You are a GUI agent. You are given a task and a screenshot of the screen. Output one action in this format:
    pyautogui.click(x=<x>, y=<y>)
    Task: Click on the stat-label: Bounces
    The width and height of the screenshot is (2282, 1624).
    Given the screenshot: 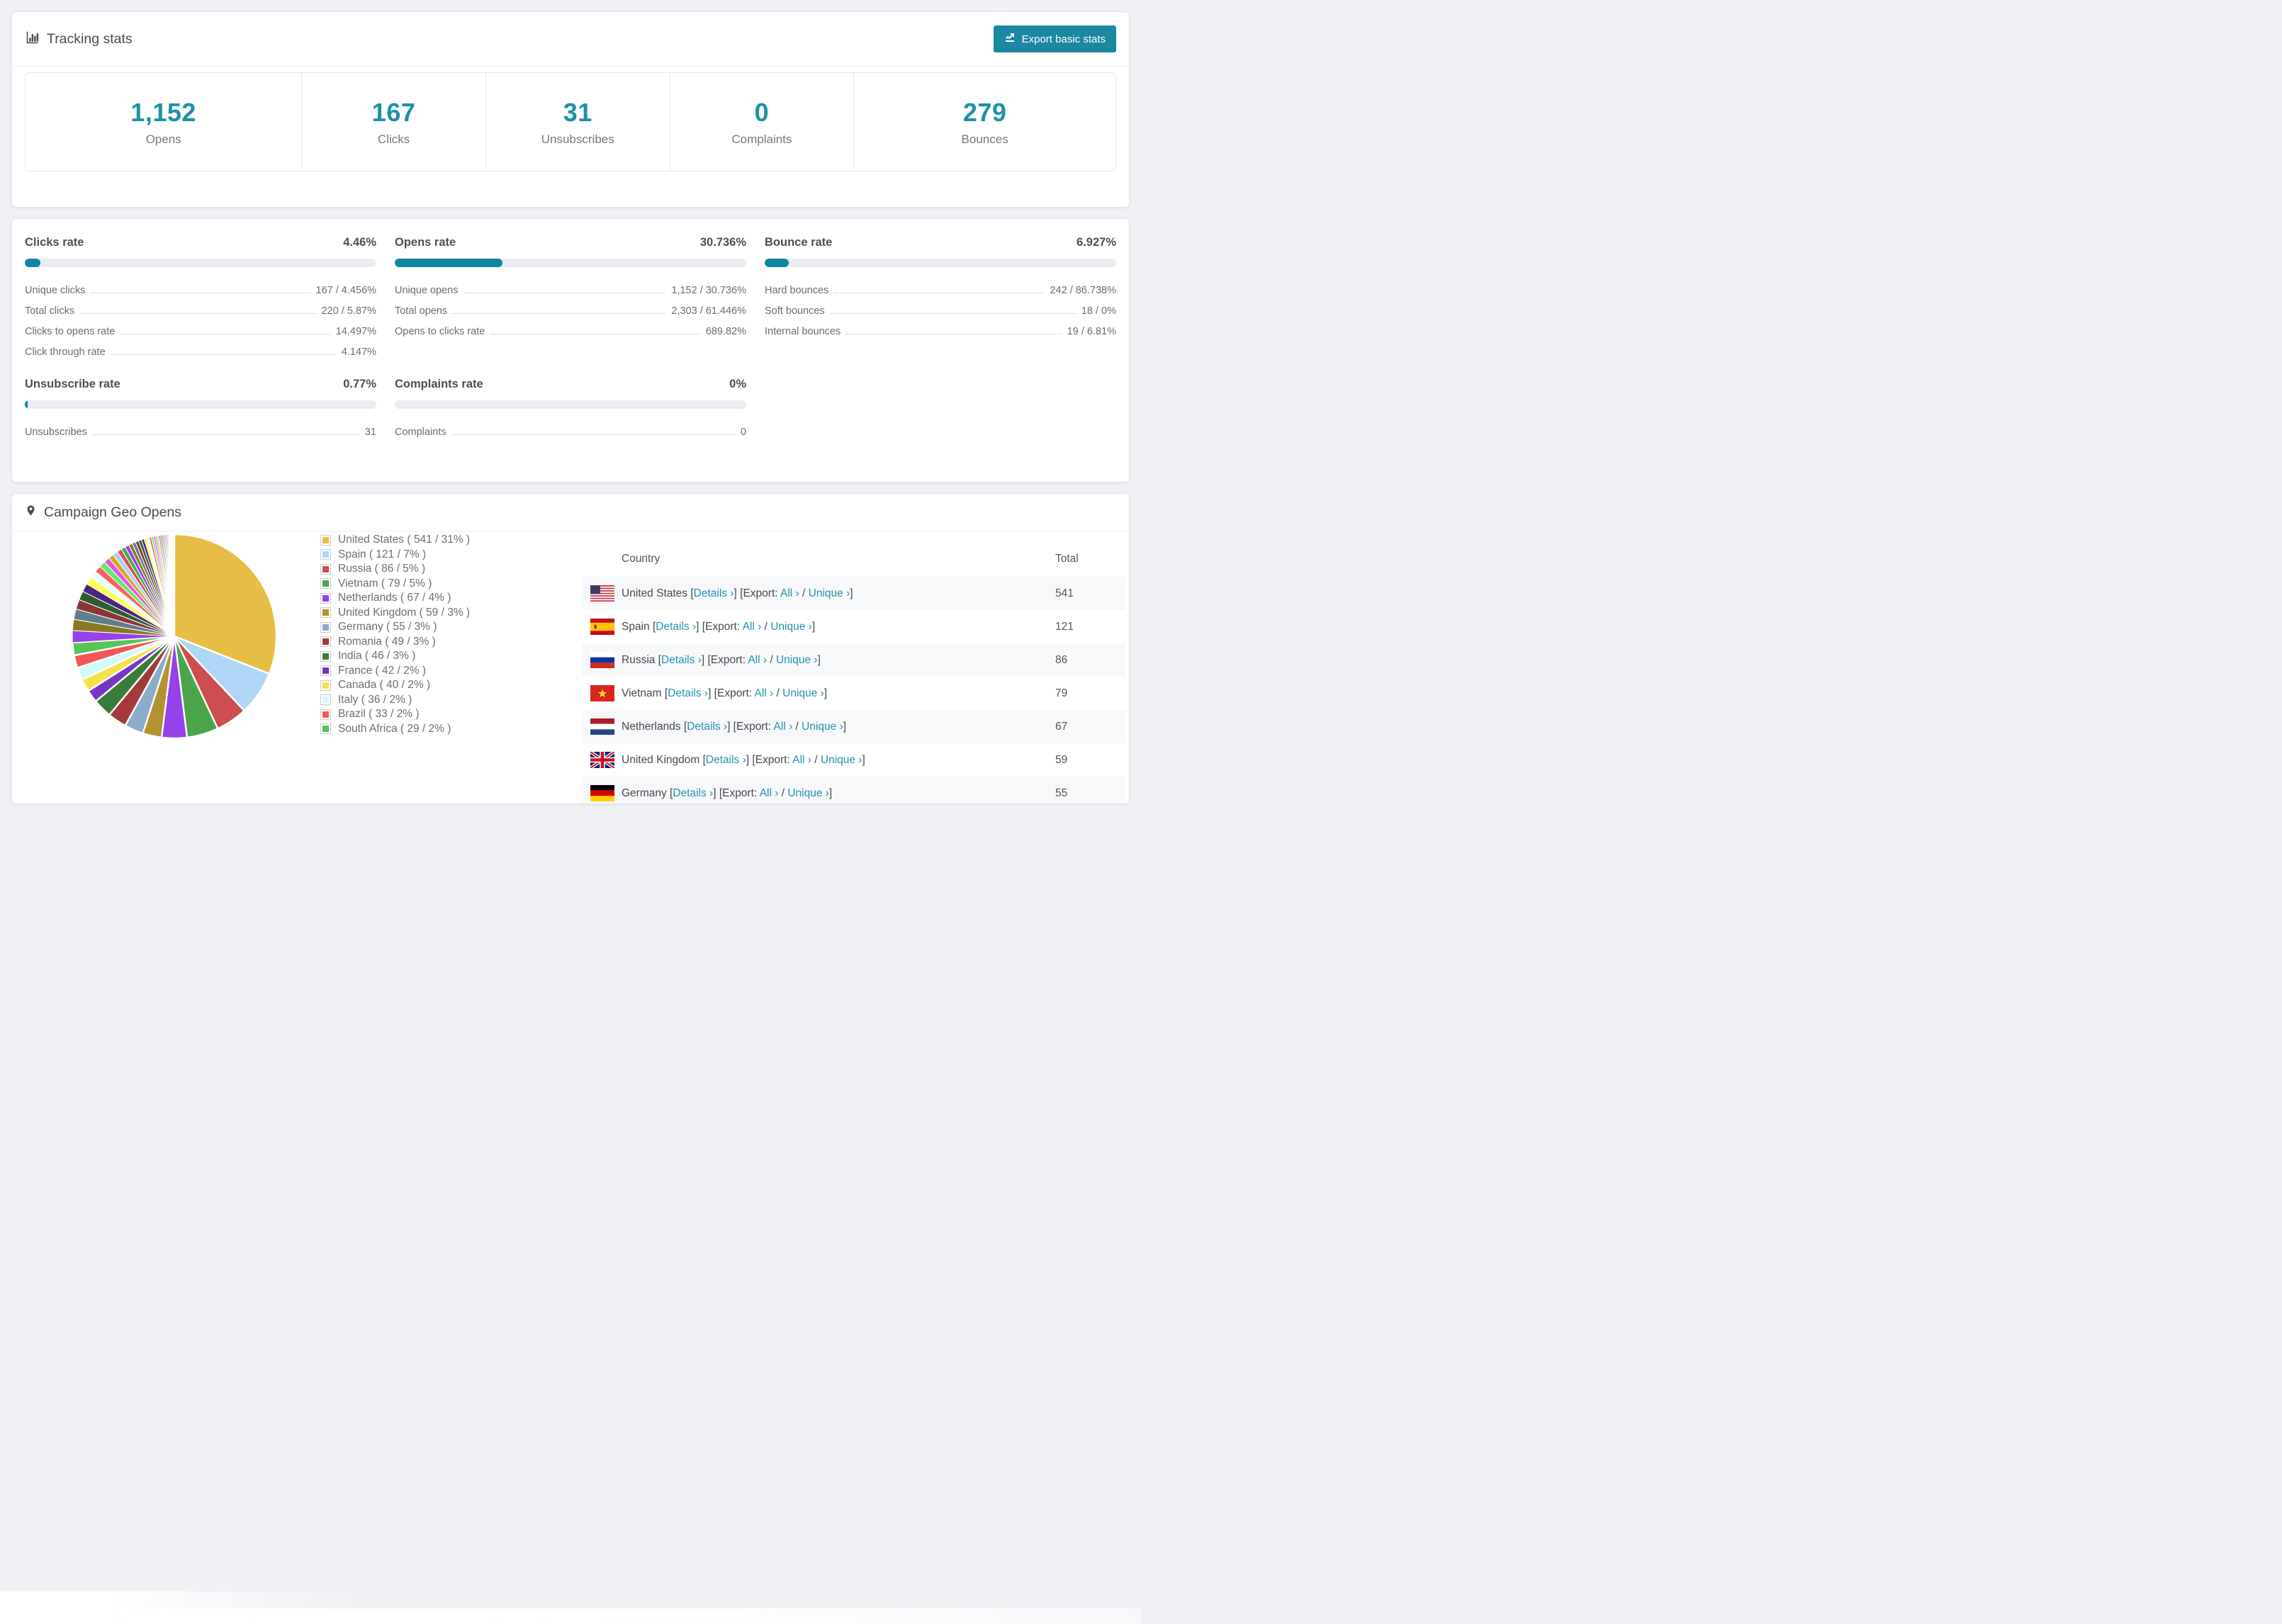 What is the action you would take?
    pyautogui.click(x=984, y=139)
    